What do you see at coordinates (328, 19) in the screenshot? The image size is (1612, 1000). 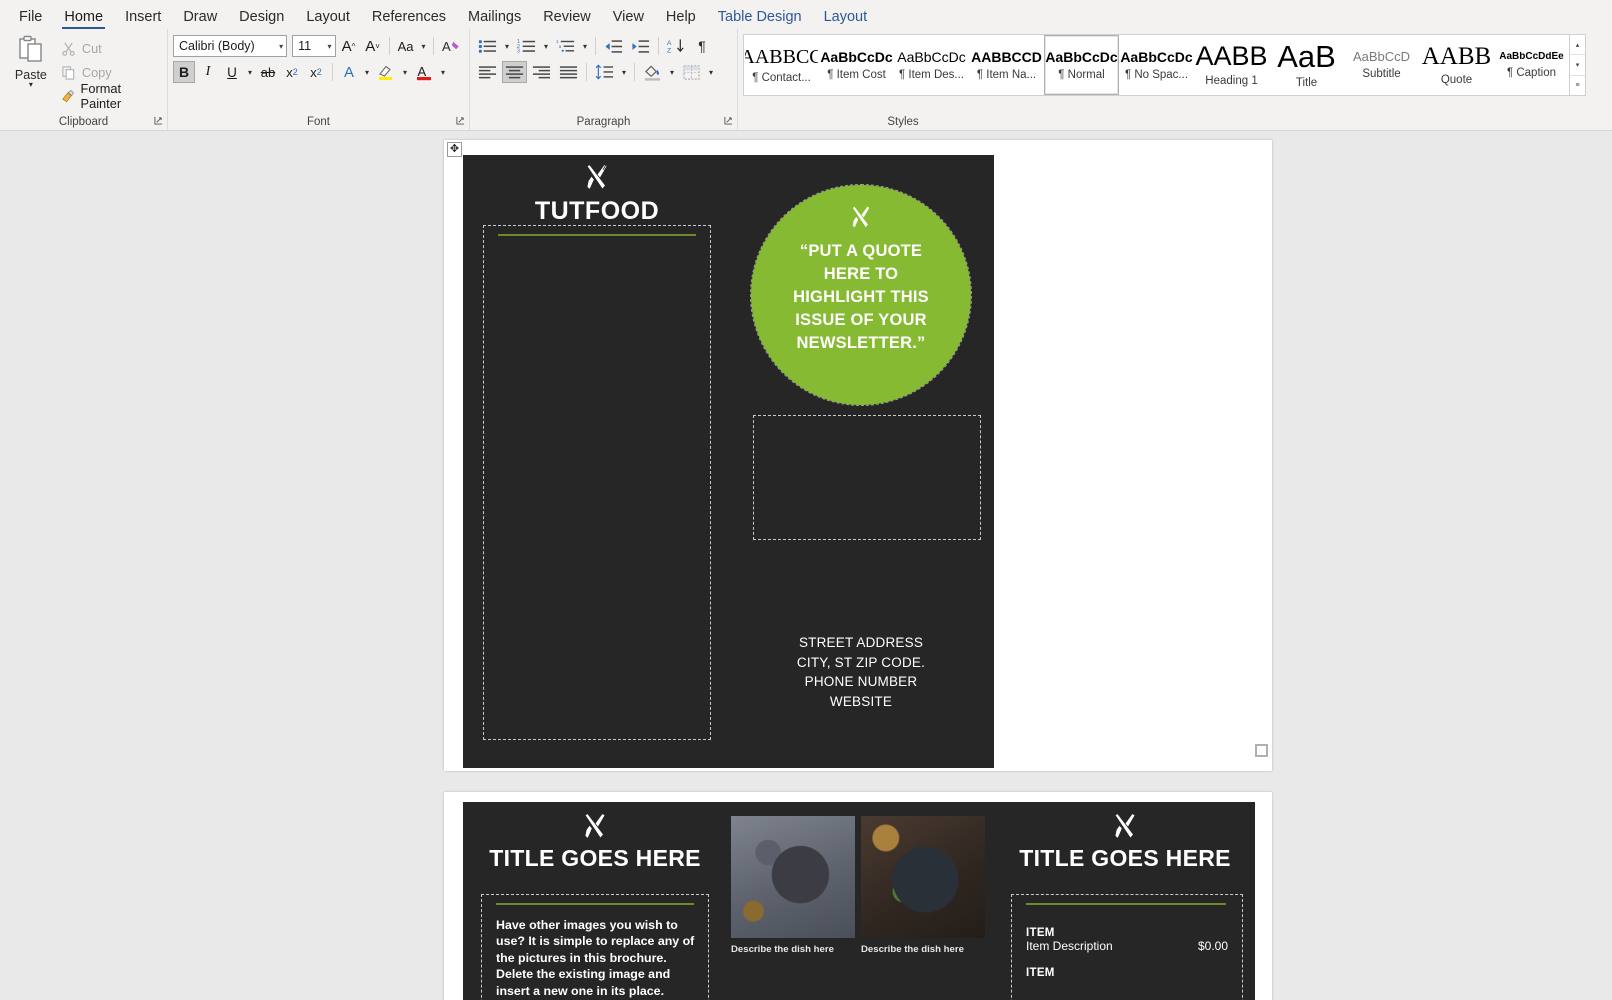 I see `tab-layout: Layout` at bounding box center [328, 19].